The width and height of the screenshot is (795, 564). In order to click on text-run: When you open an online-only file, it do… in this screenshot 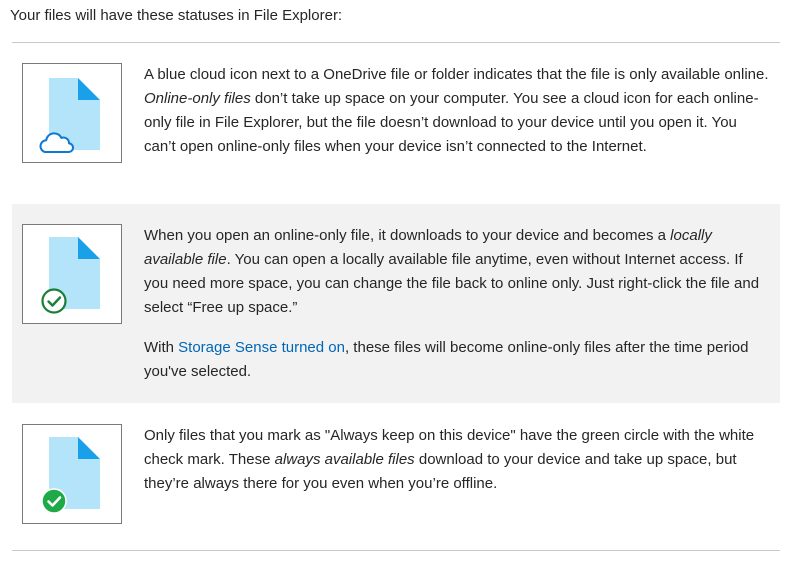, I will do `click(407, 235)`.